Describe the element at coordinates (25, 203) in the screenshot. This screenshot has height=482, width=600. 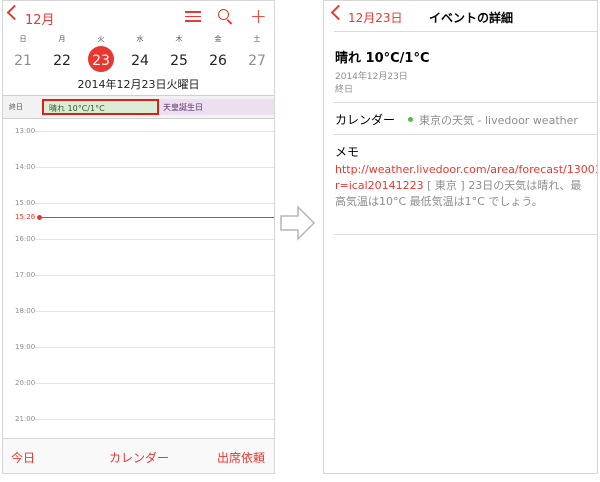
I see `time-label: 15:00` at that location.